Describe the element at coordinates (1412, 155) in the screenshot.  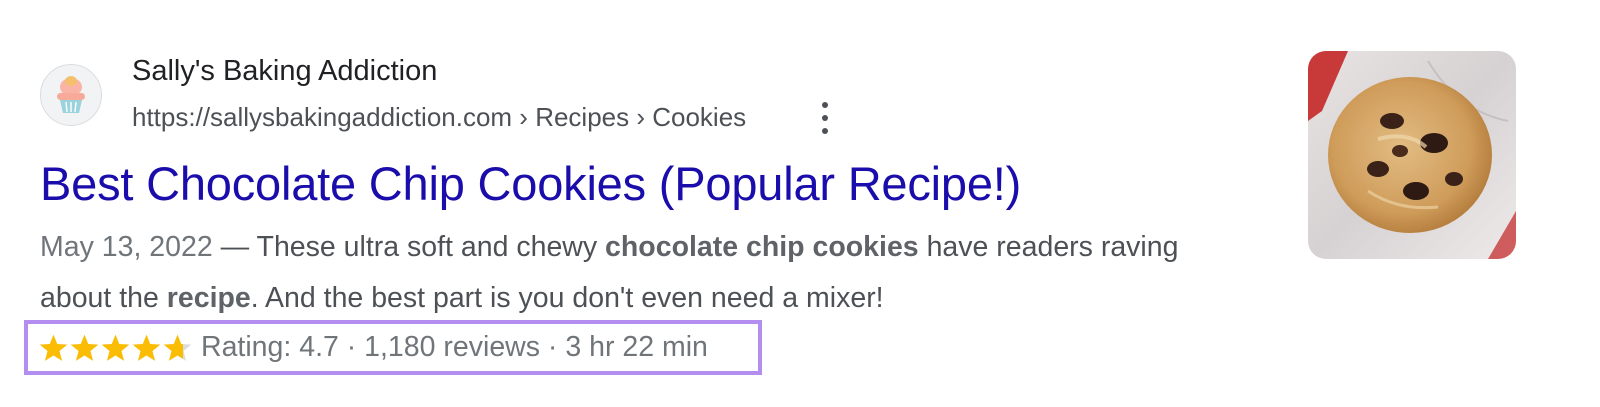
I see `cookie-image` at that location.